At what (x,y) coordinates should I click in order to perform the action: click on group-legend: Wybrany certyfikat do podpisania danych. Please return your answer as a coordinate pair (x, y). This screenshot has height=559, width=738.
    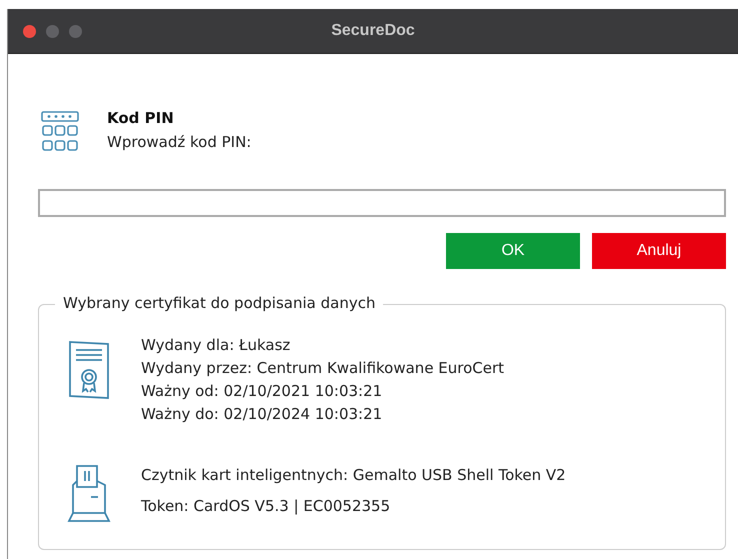
    Looking at the image, I should click on (219, 303).